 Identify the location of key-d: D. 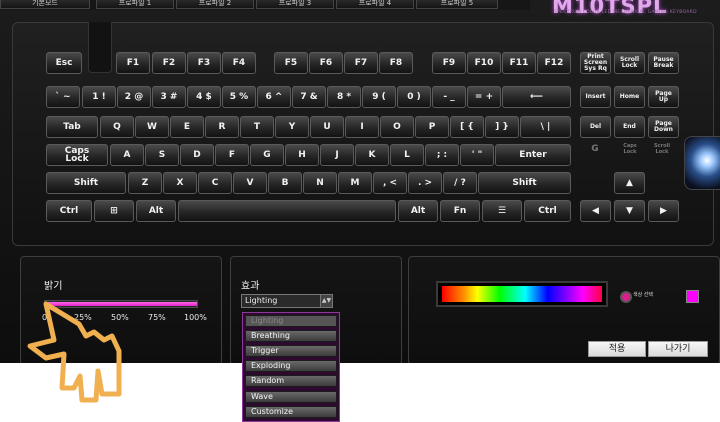
(197, 155).